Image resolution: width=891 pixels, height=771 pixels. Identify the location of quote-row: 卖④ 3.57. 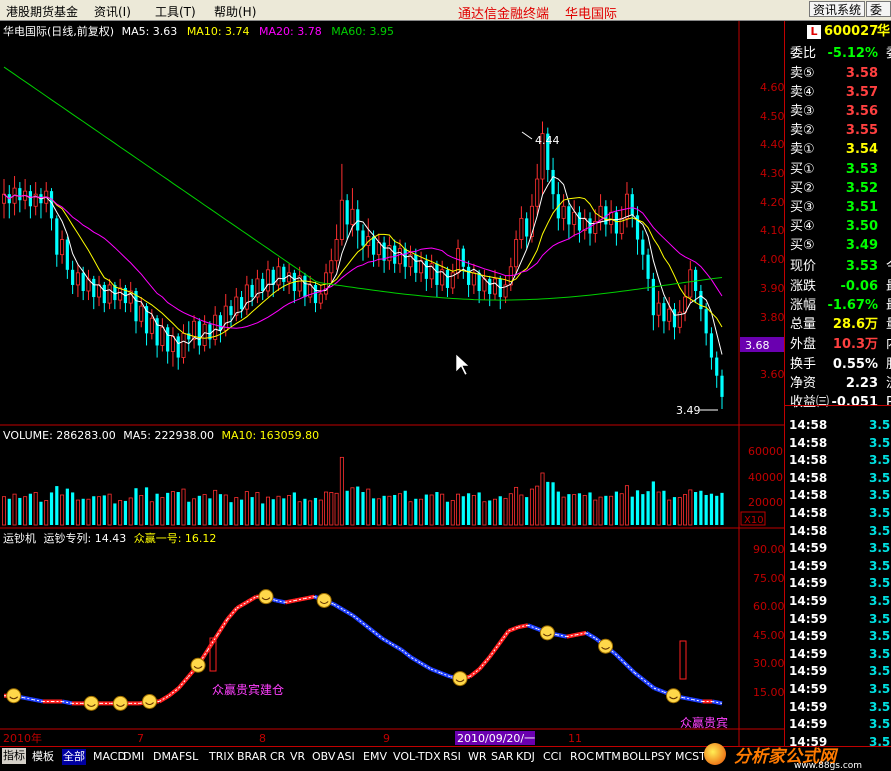
(838, 93).